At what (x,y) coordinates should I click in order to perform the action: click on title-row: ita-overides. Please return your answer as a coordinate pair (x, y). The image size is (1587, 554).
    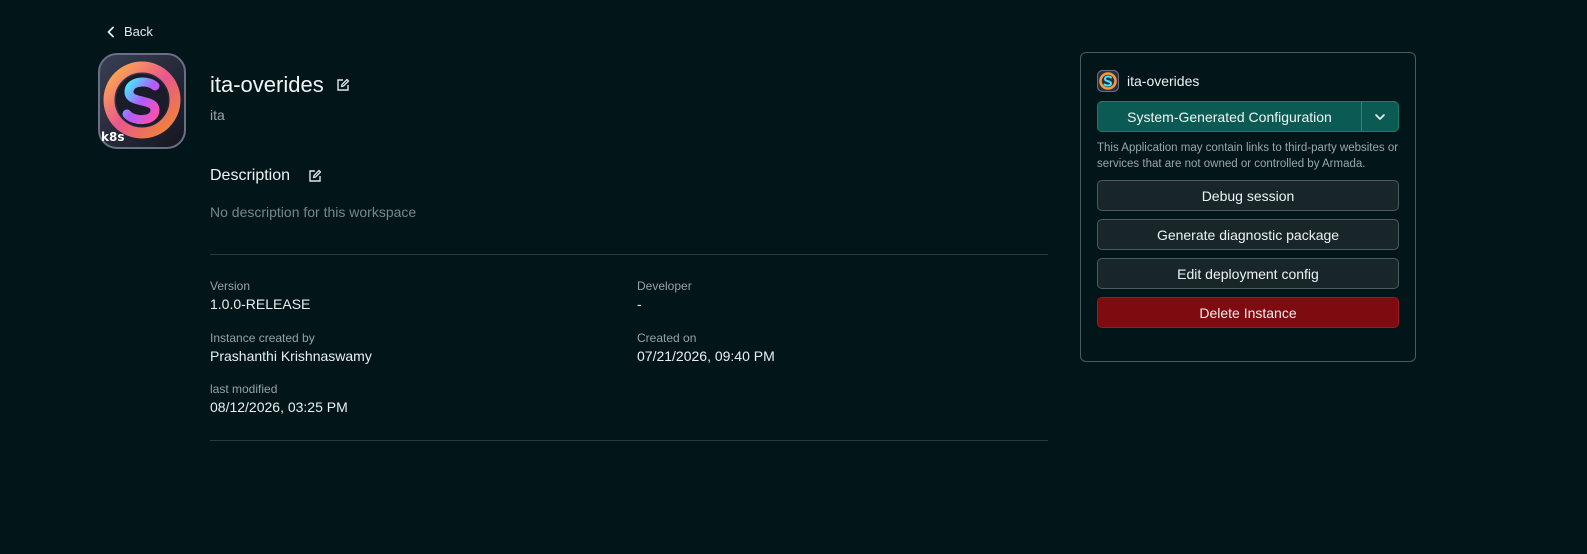
    Looking at the image, I should click on (280, 85).